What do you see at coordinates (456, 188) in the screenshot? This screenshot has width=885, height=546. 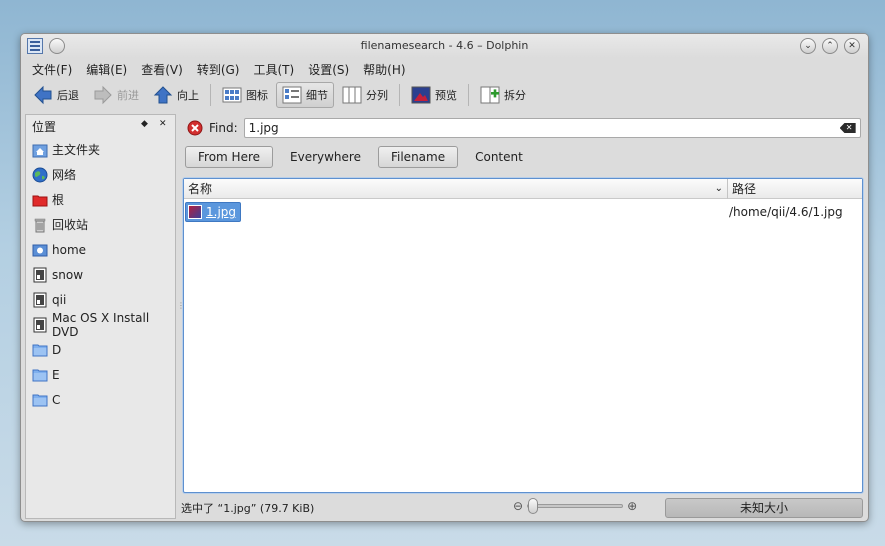 I see `column-header-name: 名称 ⌄` at bounding box center [456, 188].